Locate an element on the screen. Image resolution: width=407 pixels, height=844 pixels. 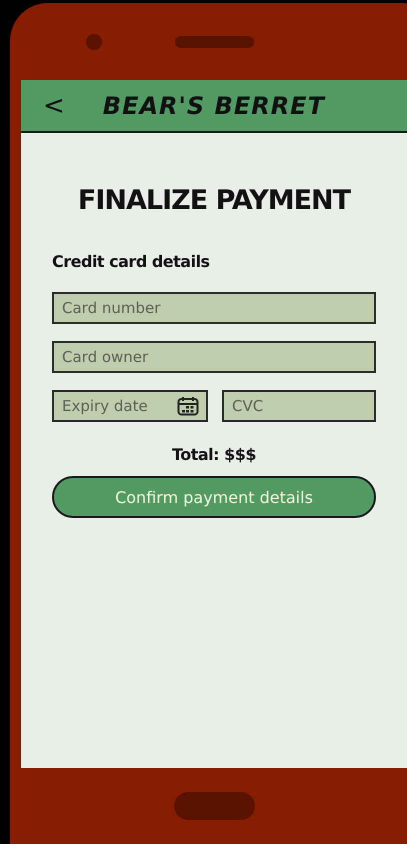
calendar-icon is located at coordinates (188, 406).